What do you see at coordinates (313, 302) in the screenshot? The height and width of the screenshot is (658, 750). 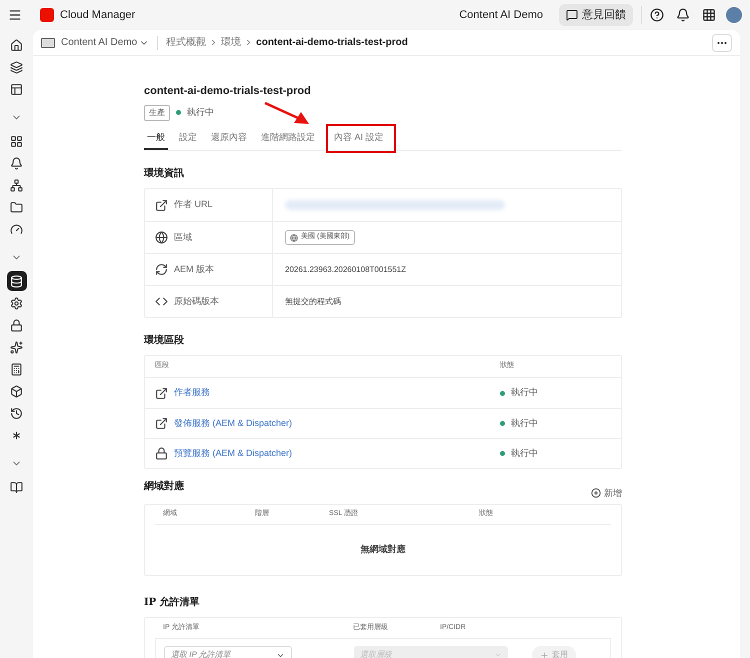 I see `info-value: 無提交的程式碼` at bounding box center [313, 302].